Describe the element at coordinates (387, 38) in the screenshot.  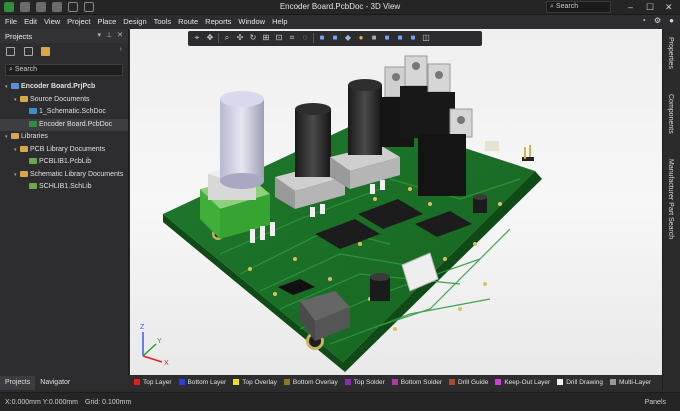
I see `view-front-icon: ■` at that location.